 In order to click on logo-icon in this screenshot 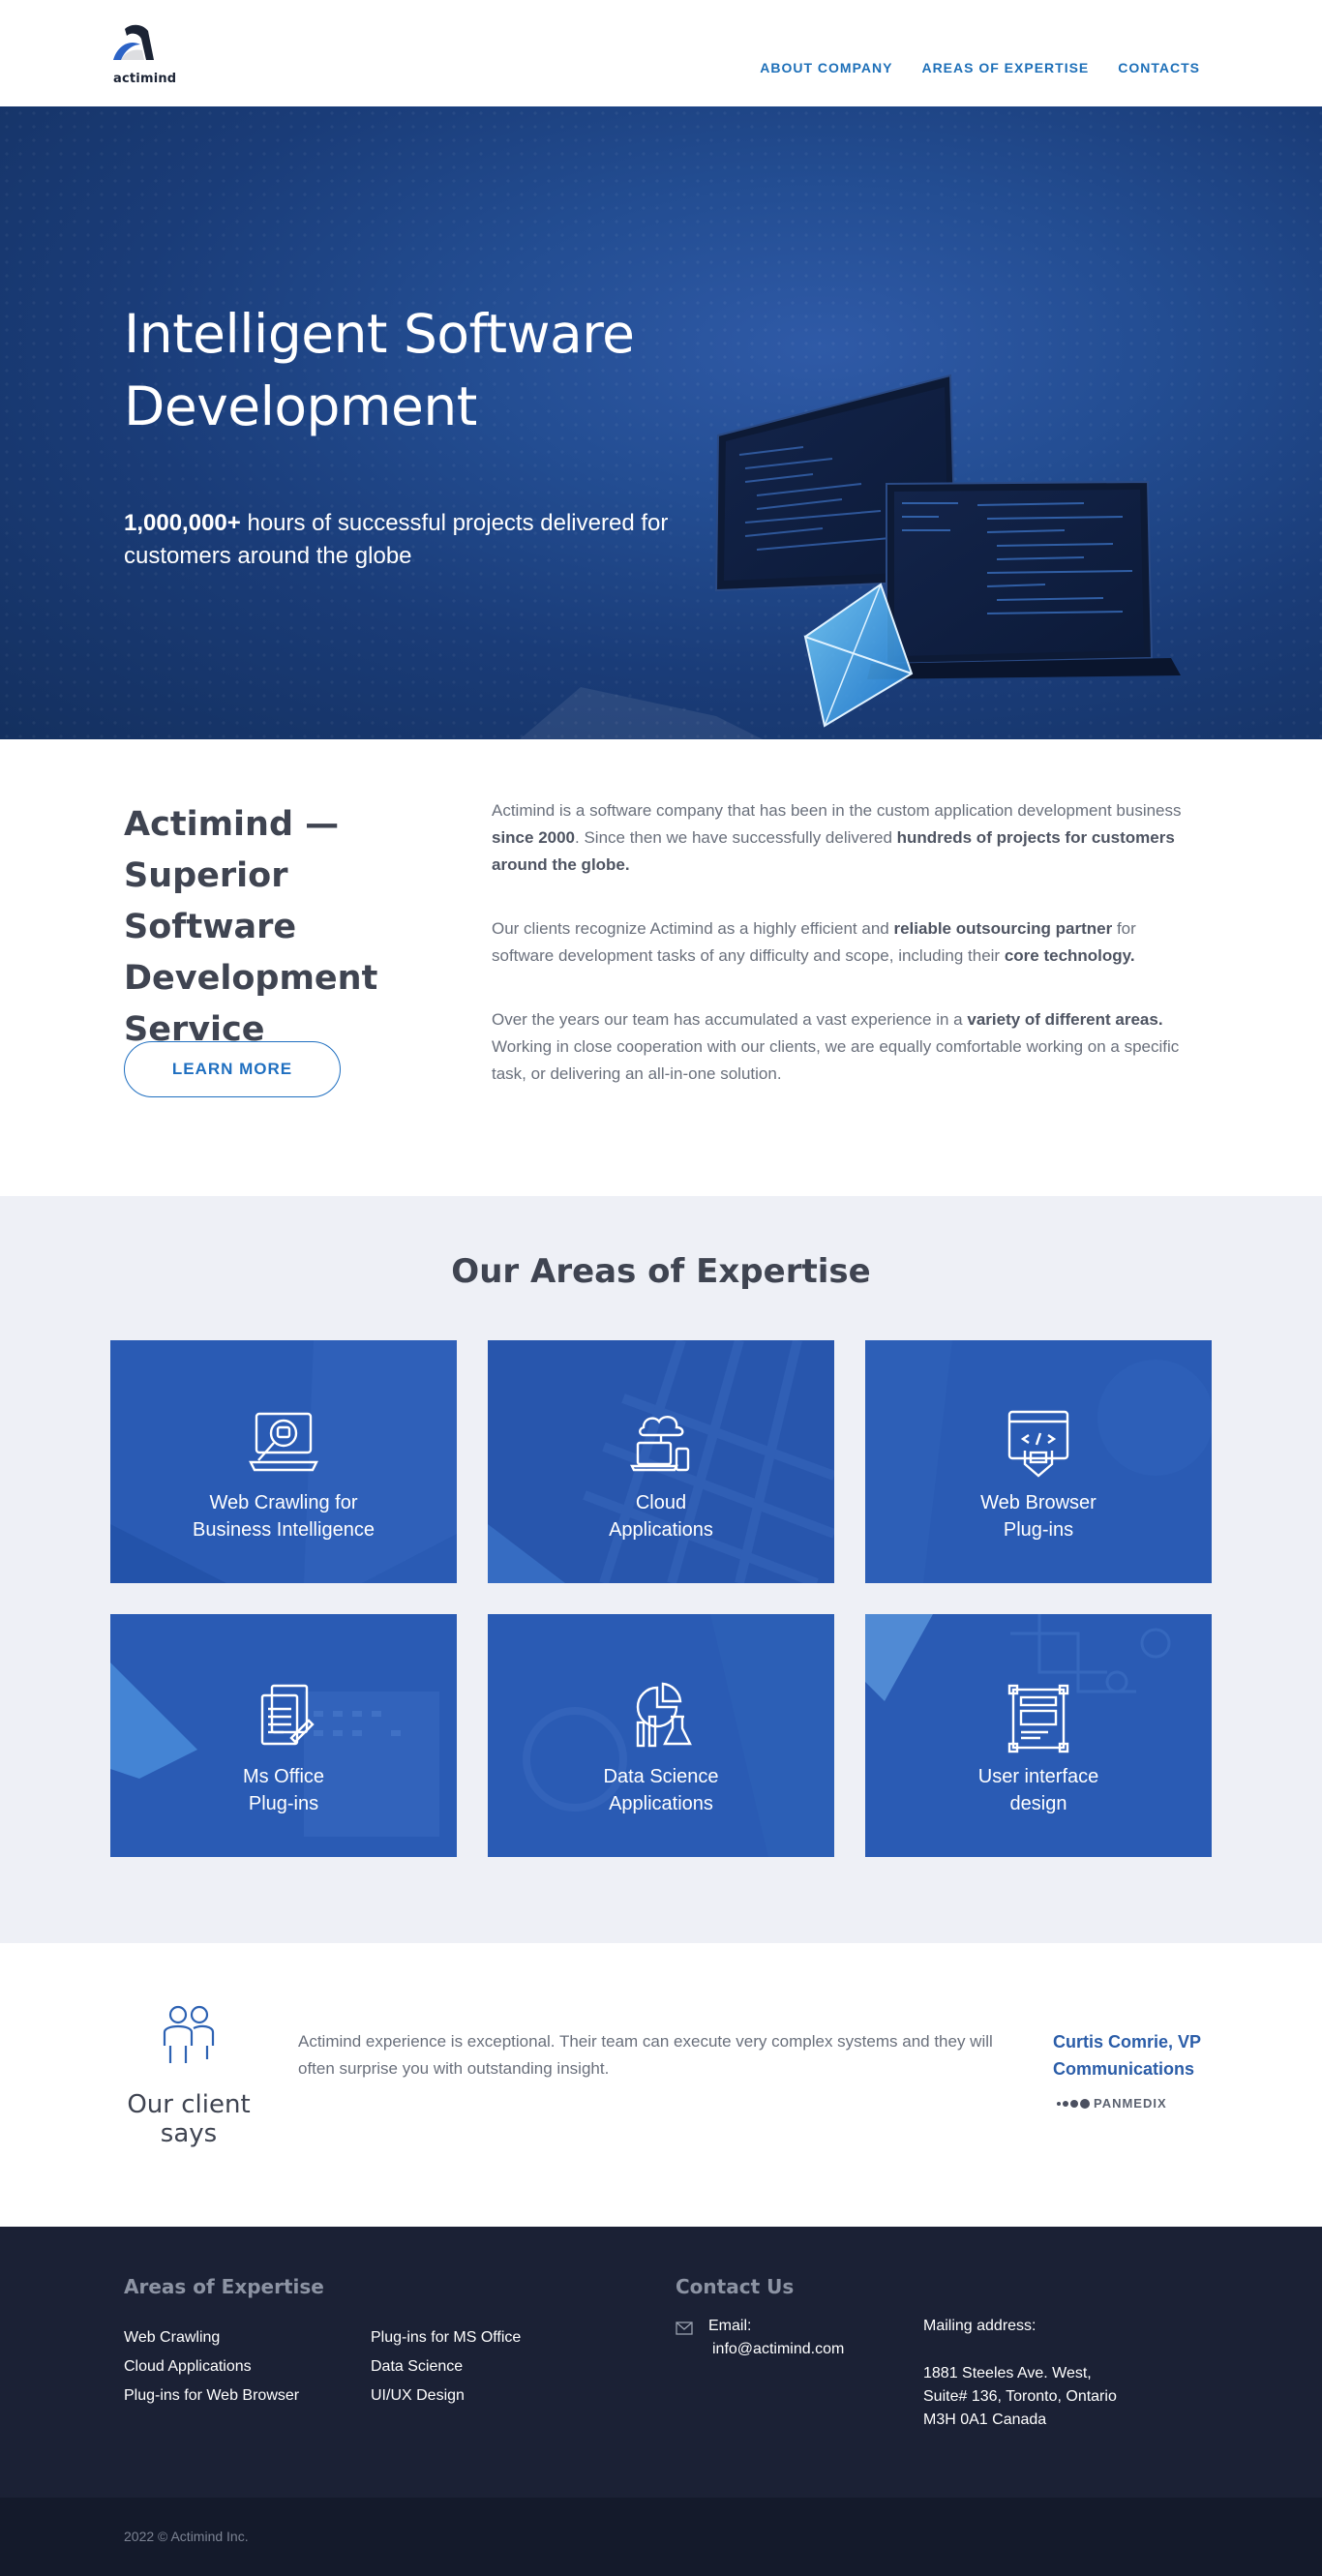, I will do `click(134, 42)`.